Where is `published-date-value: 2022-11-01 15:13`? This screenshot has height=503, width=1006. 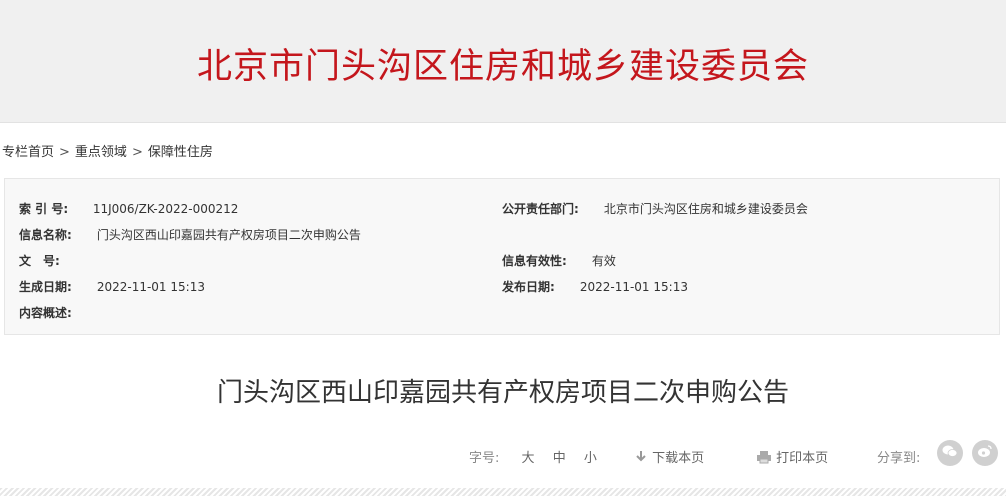
published-date-value: 2022-11-01 15:13 is located at coordinates (633, 287).